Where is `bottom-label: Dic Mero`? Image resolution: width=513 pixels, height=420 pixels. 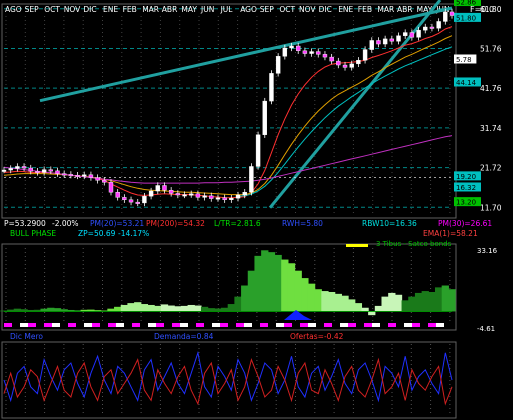
bottom-label: Dic Mero is located at coordinates (26, 336).